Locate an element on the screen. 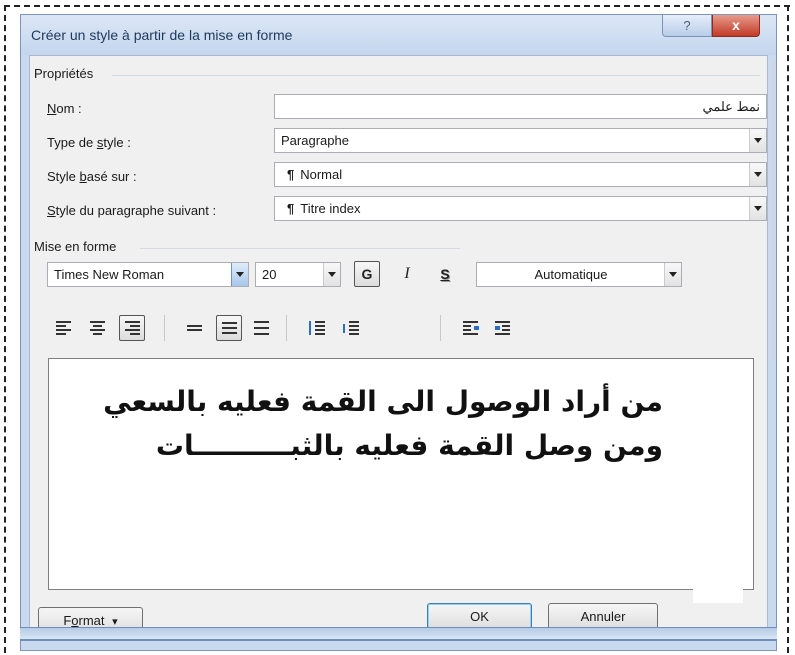  name-label-accelerator: N is located at coordinates (52, 108).